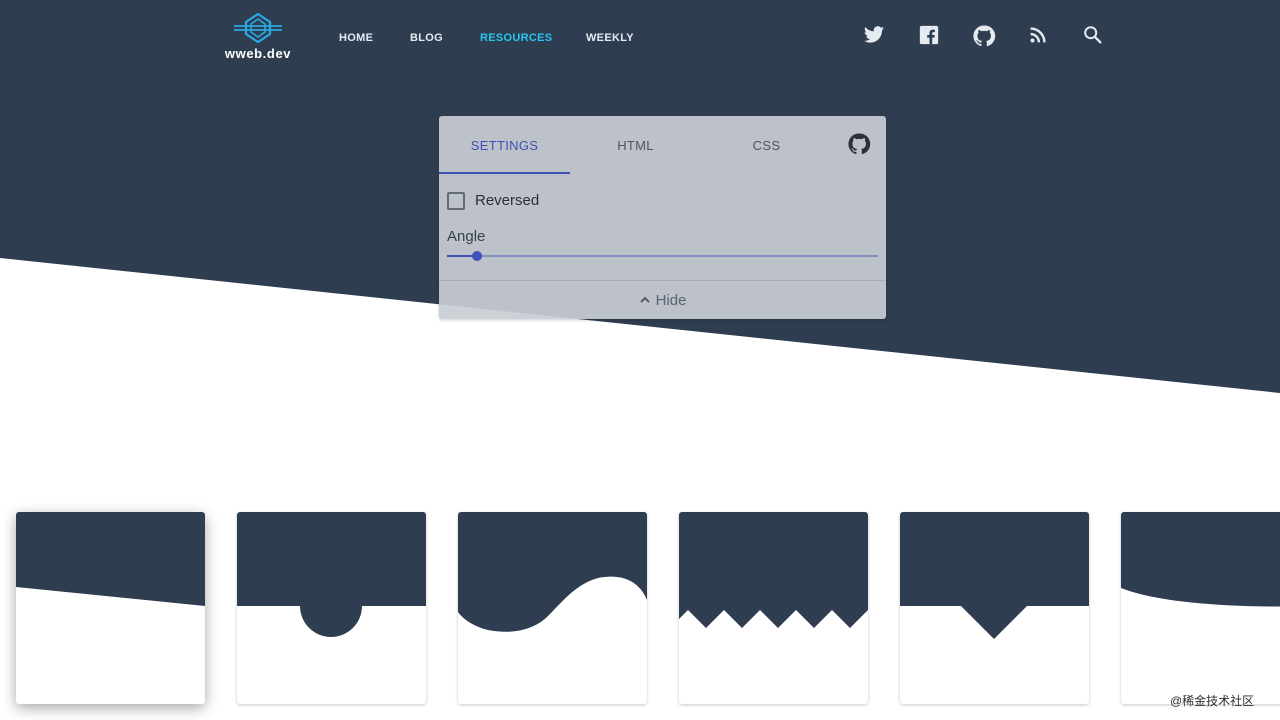 The height and width of the screenshot is (720, 1280). What do you see at coordinates (929, 35) in the screenshot?
I see `facebook-icon` at bounding box center [929, 35].